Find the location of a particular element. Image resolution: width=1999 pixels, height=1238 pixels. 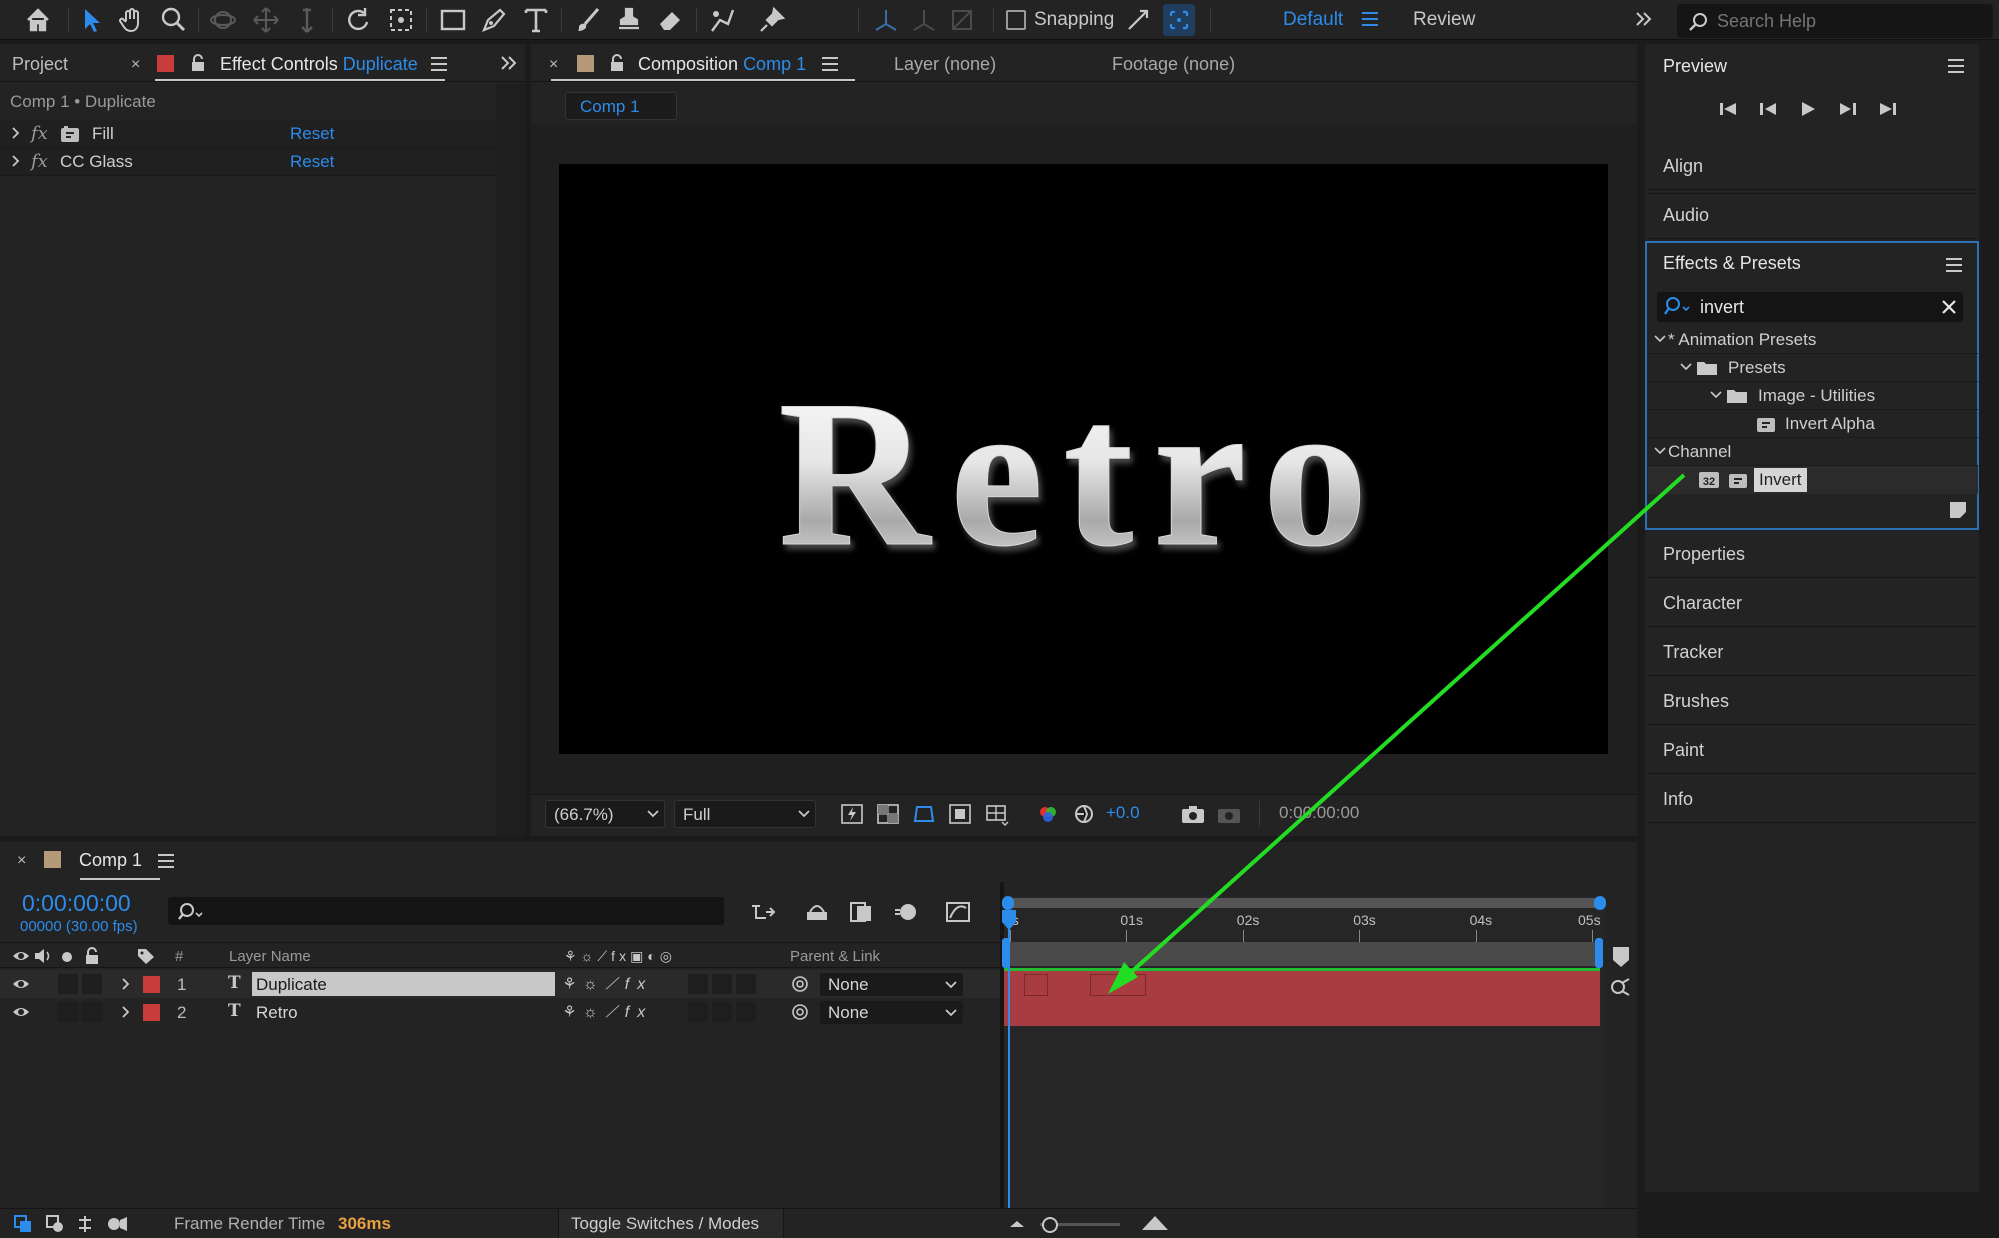

last-frame-icon is located at coordinates (1888, 109).